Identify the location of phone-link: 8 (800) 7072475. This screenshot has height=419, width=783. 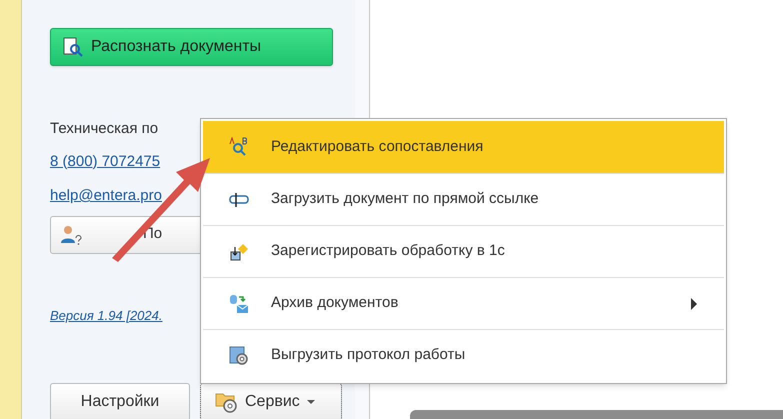
(105, 161).